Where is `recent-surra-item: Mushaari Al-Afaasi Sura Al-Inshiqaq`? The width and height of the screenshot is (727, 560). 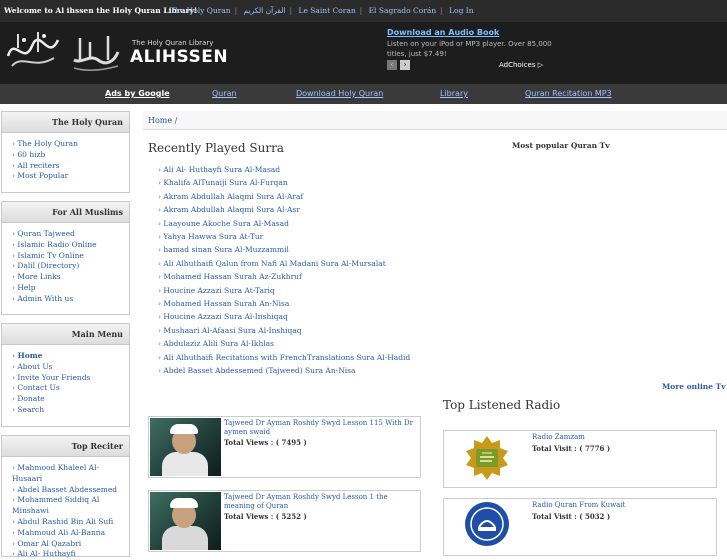 recent-surra-item: Mushaari Al-Afaasi Sura Al-Inshiqaq is located at coordinates (284, 330).